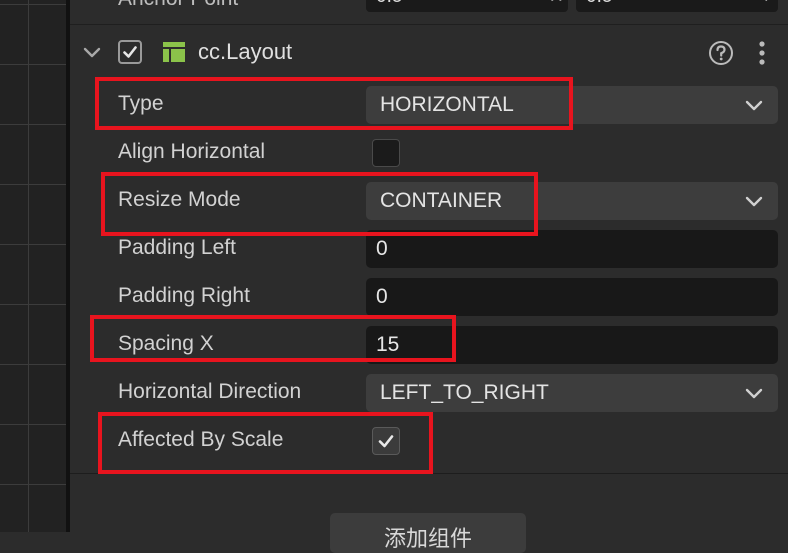  Describe the element at coordinates (429, 152) in the screenshot. I see `align-horizontal-row: Align Horizontal` at that location.